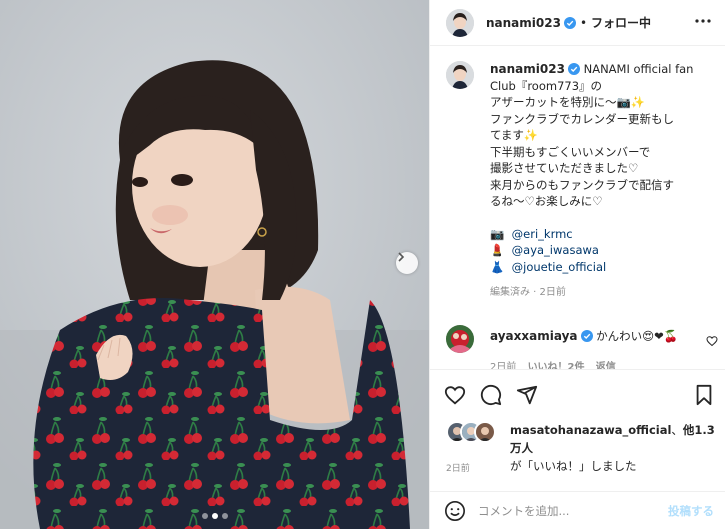 Image resolution: width=725 pixels, height=529 pixels. Describe the element at coordinates (401, 257) in the screenshot. I see `chevron-right-icon` at that location.